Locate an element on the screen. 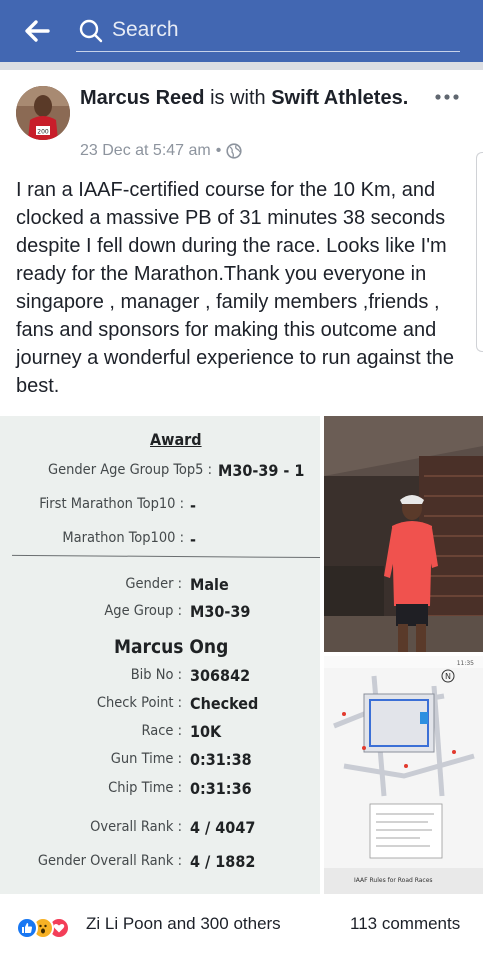  slip-value: 0:31:38 is located at coordinates (221, 759).